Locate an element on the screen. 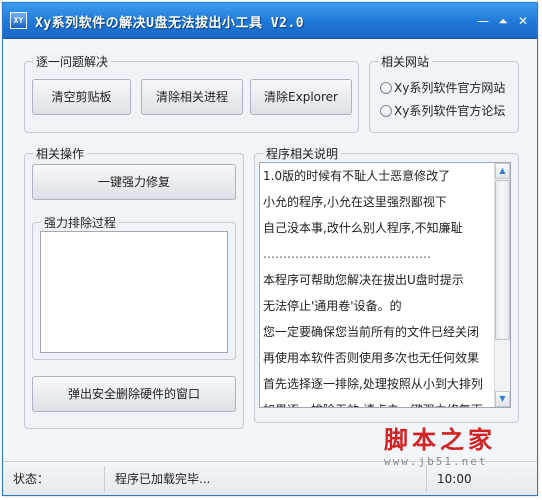  minimize-button: — is located at coordinates (483, 21).